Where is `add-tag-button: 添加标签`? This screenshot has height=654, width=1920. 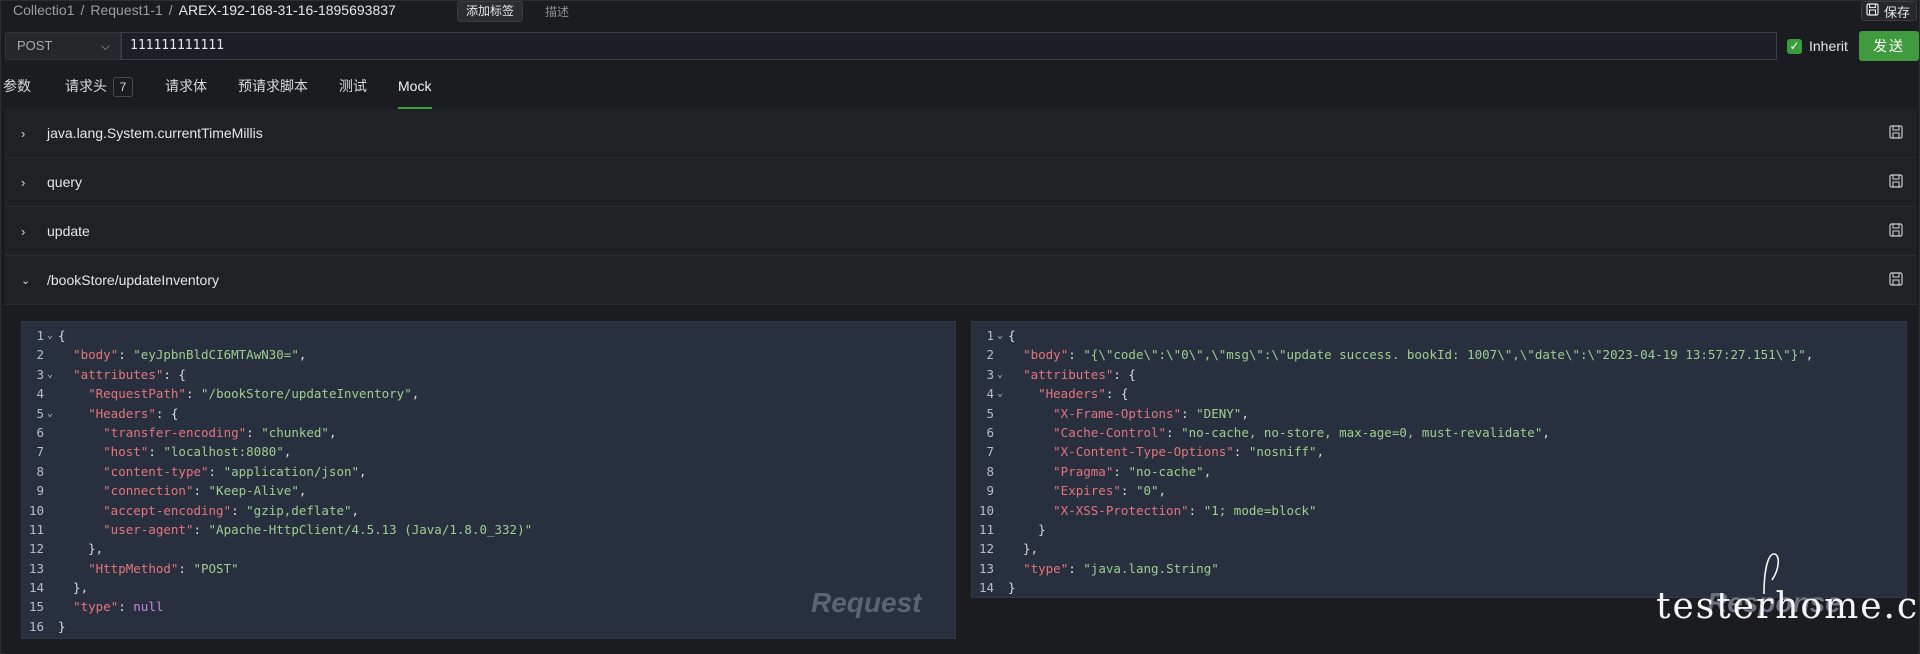
add-tag-button: 添加标签 is located at coordinates (490, 11).